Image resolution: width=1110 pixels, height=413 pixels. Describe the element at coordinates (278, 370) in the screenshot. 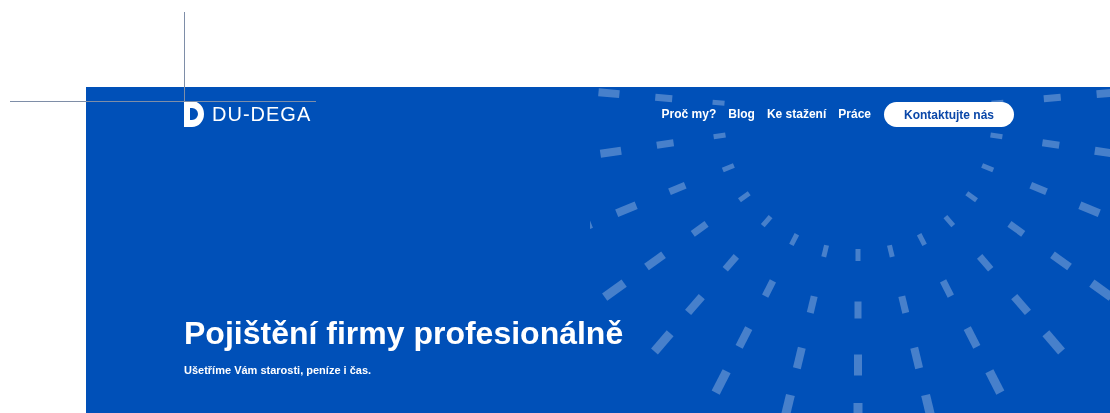

I see `hero-subtitle: Ušetříme Vám starosti, peníze i čas.` at that location.